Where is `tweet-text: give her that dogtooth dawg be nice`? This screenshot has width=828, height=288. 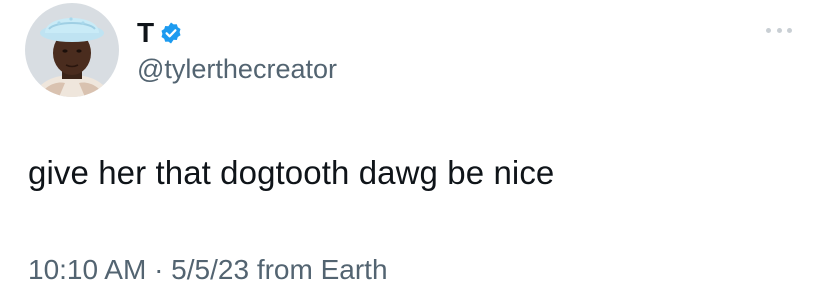
tweet-text: give her that dogtooth dawg be nice is located at coordinates (291, 172).